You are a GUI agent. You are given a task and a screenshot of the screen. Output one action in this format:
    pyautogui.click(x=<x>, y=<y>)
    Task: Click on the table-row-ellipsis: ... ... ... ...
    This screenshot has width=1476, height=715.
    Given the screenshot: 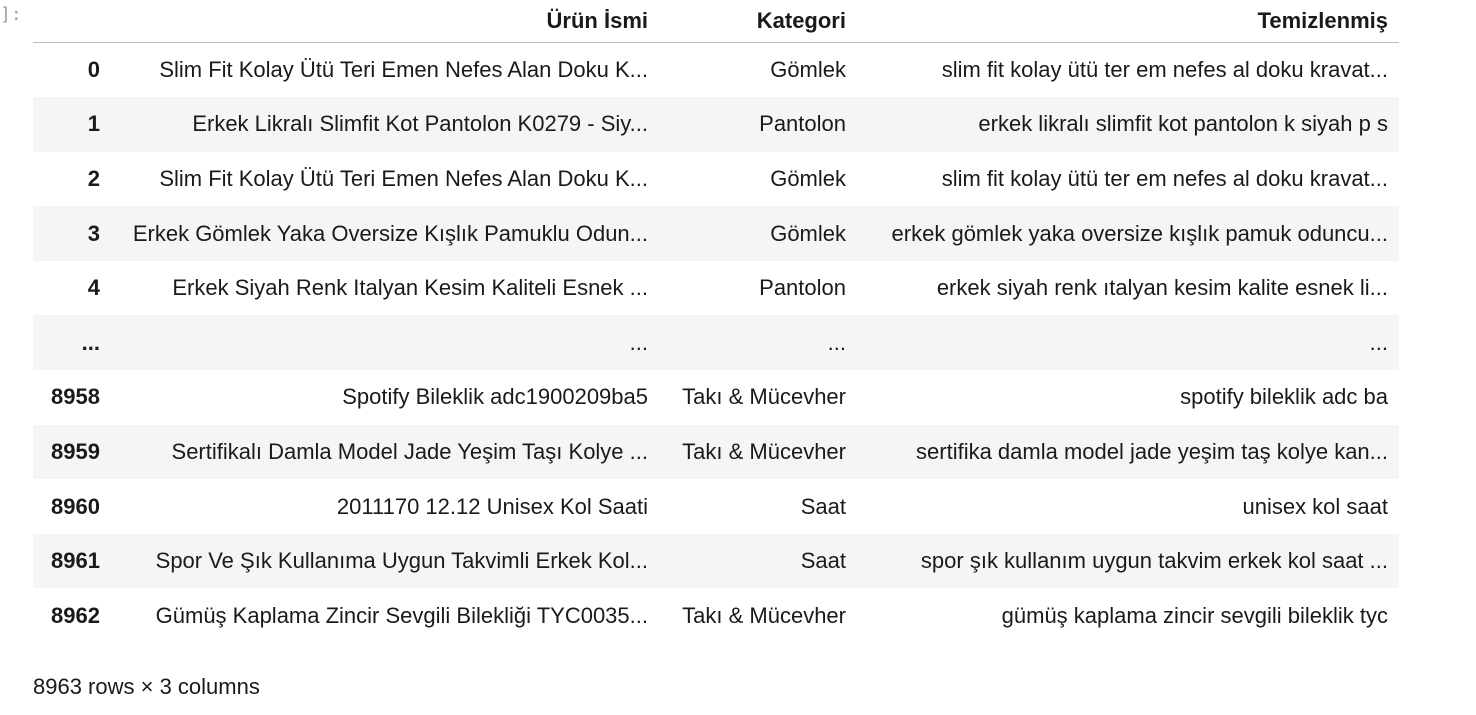 What is the action you would take?
    pyautogui.click(x=716, y=343)
    